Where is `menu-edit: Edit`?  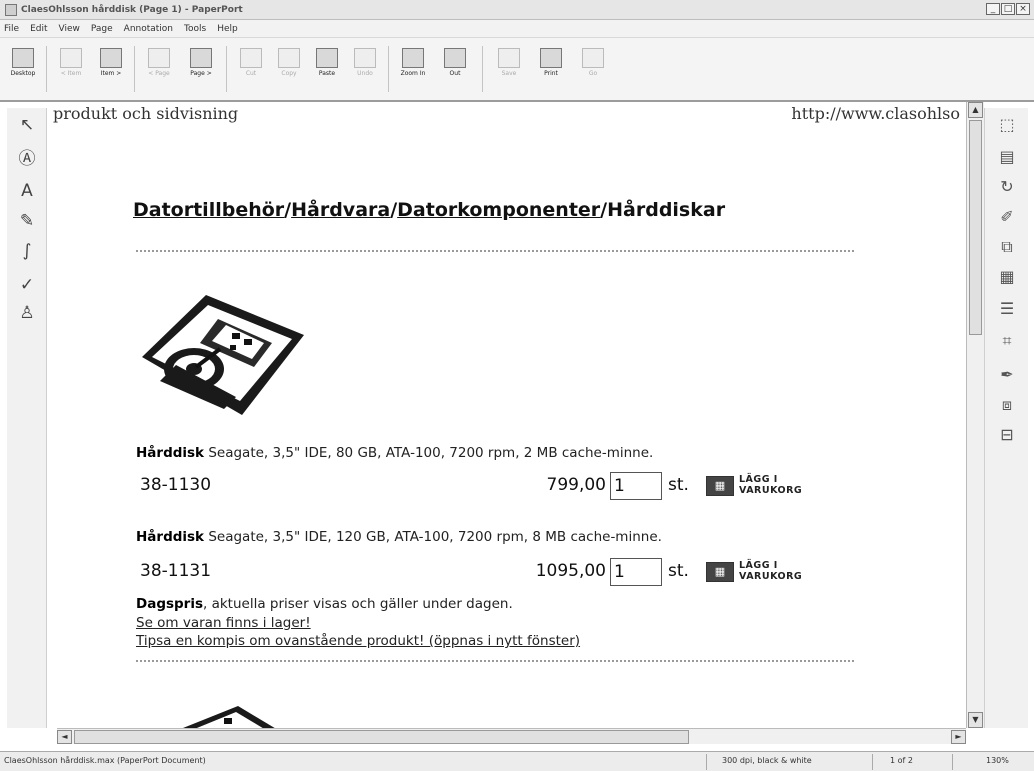
menu-edit: Edit is located at coordinates (38, 29).